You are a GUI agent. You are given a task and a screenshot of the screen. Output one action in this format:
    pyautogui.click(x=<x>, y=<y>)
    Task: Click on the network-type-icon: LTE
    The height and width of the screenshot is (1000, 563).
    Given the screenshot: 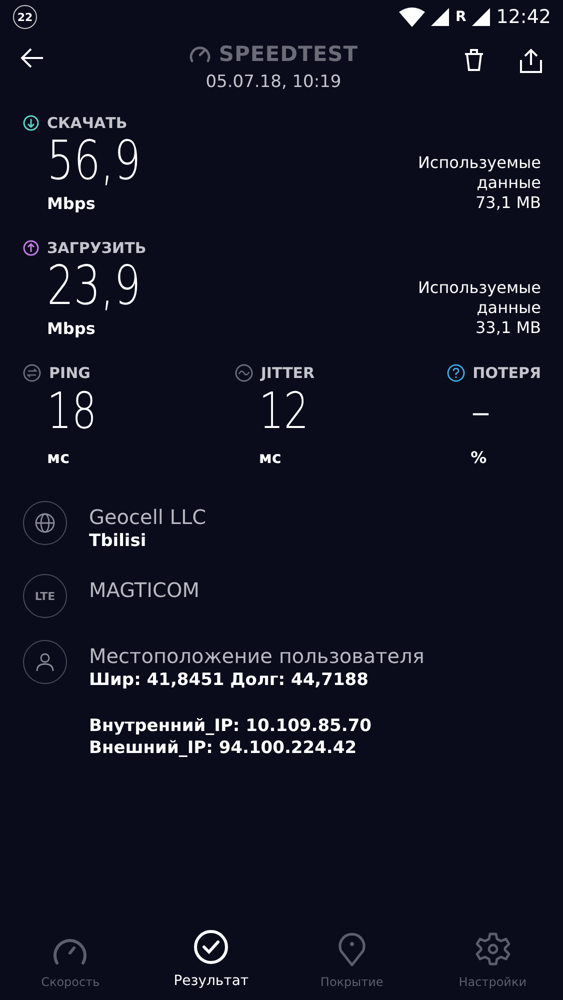 What is the action you would take?
    pyautogui.click(x=45, y=596)
    